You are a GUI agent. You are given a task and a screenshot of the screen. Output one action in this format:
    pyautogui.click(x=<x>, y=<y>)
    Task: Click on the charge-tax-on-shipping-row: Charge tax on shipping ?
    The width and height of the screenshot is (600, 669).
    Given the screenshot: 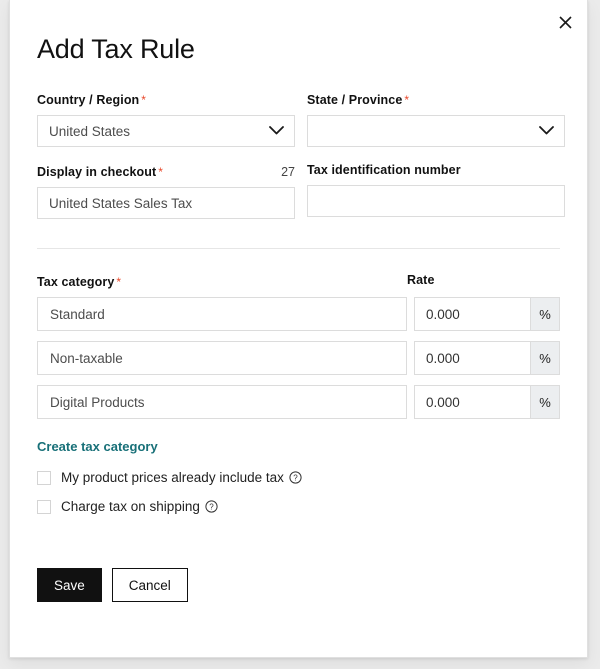 What is the action you would take?
    pyautogui.click(x=298, y=506)
    